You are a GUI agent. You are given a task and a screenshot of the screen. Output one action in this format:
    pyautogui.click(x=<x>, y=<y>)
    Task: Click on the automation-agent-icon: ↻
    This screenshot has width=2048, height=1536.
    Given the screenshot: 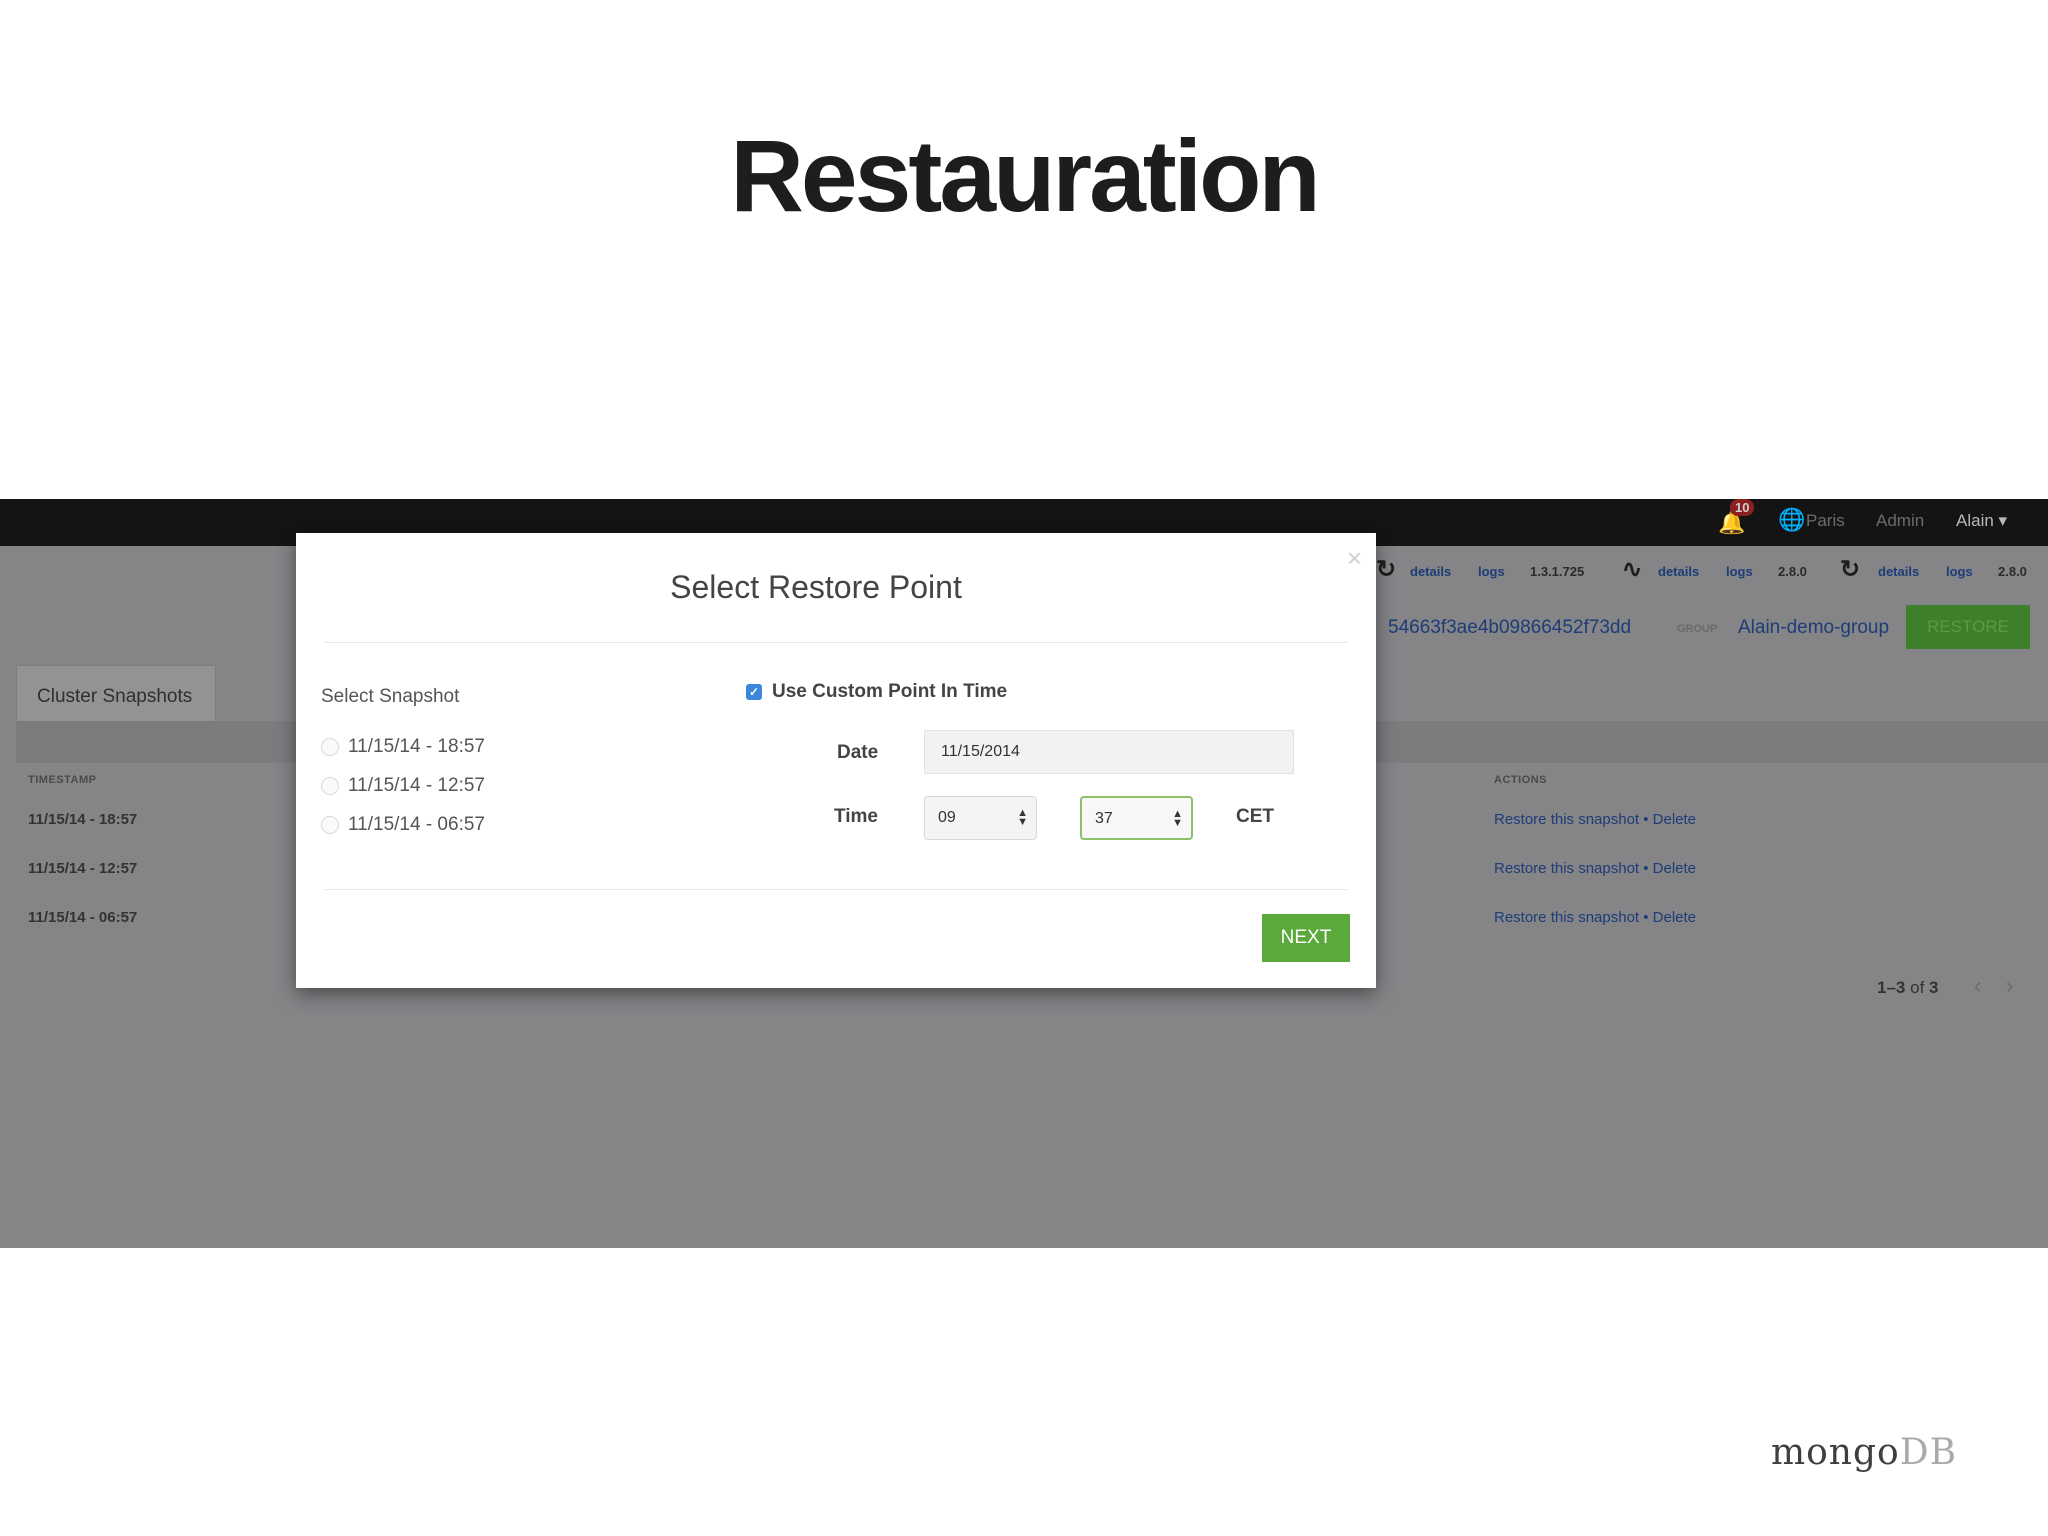 What is the action you would take?
    pyautogui.click(x=1850, y=569)
    